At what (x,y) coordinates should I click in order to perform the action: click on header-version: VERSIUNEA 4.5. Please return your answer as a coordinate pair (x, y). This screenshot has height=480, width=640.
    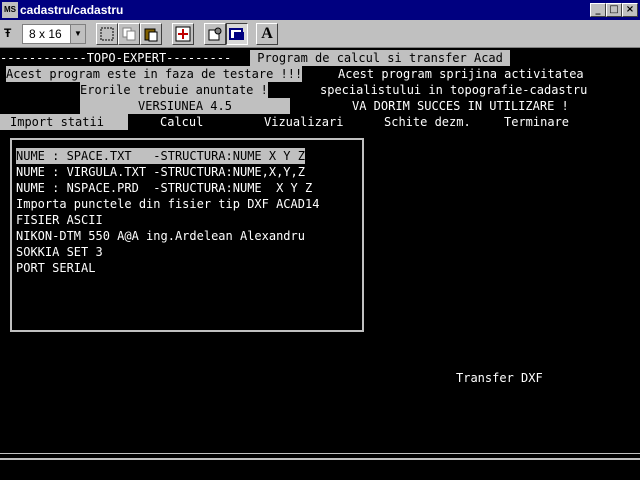
    Looking at the image, I should click on (185, 106).